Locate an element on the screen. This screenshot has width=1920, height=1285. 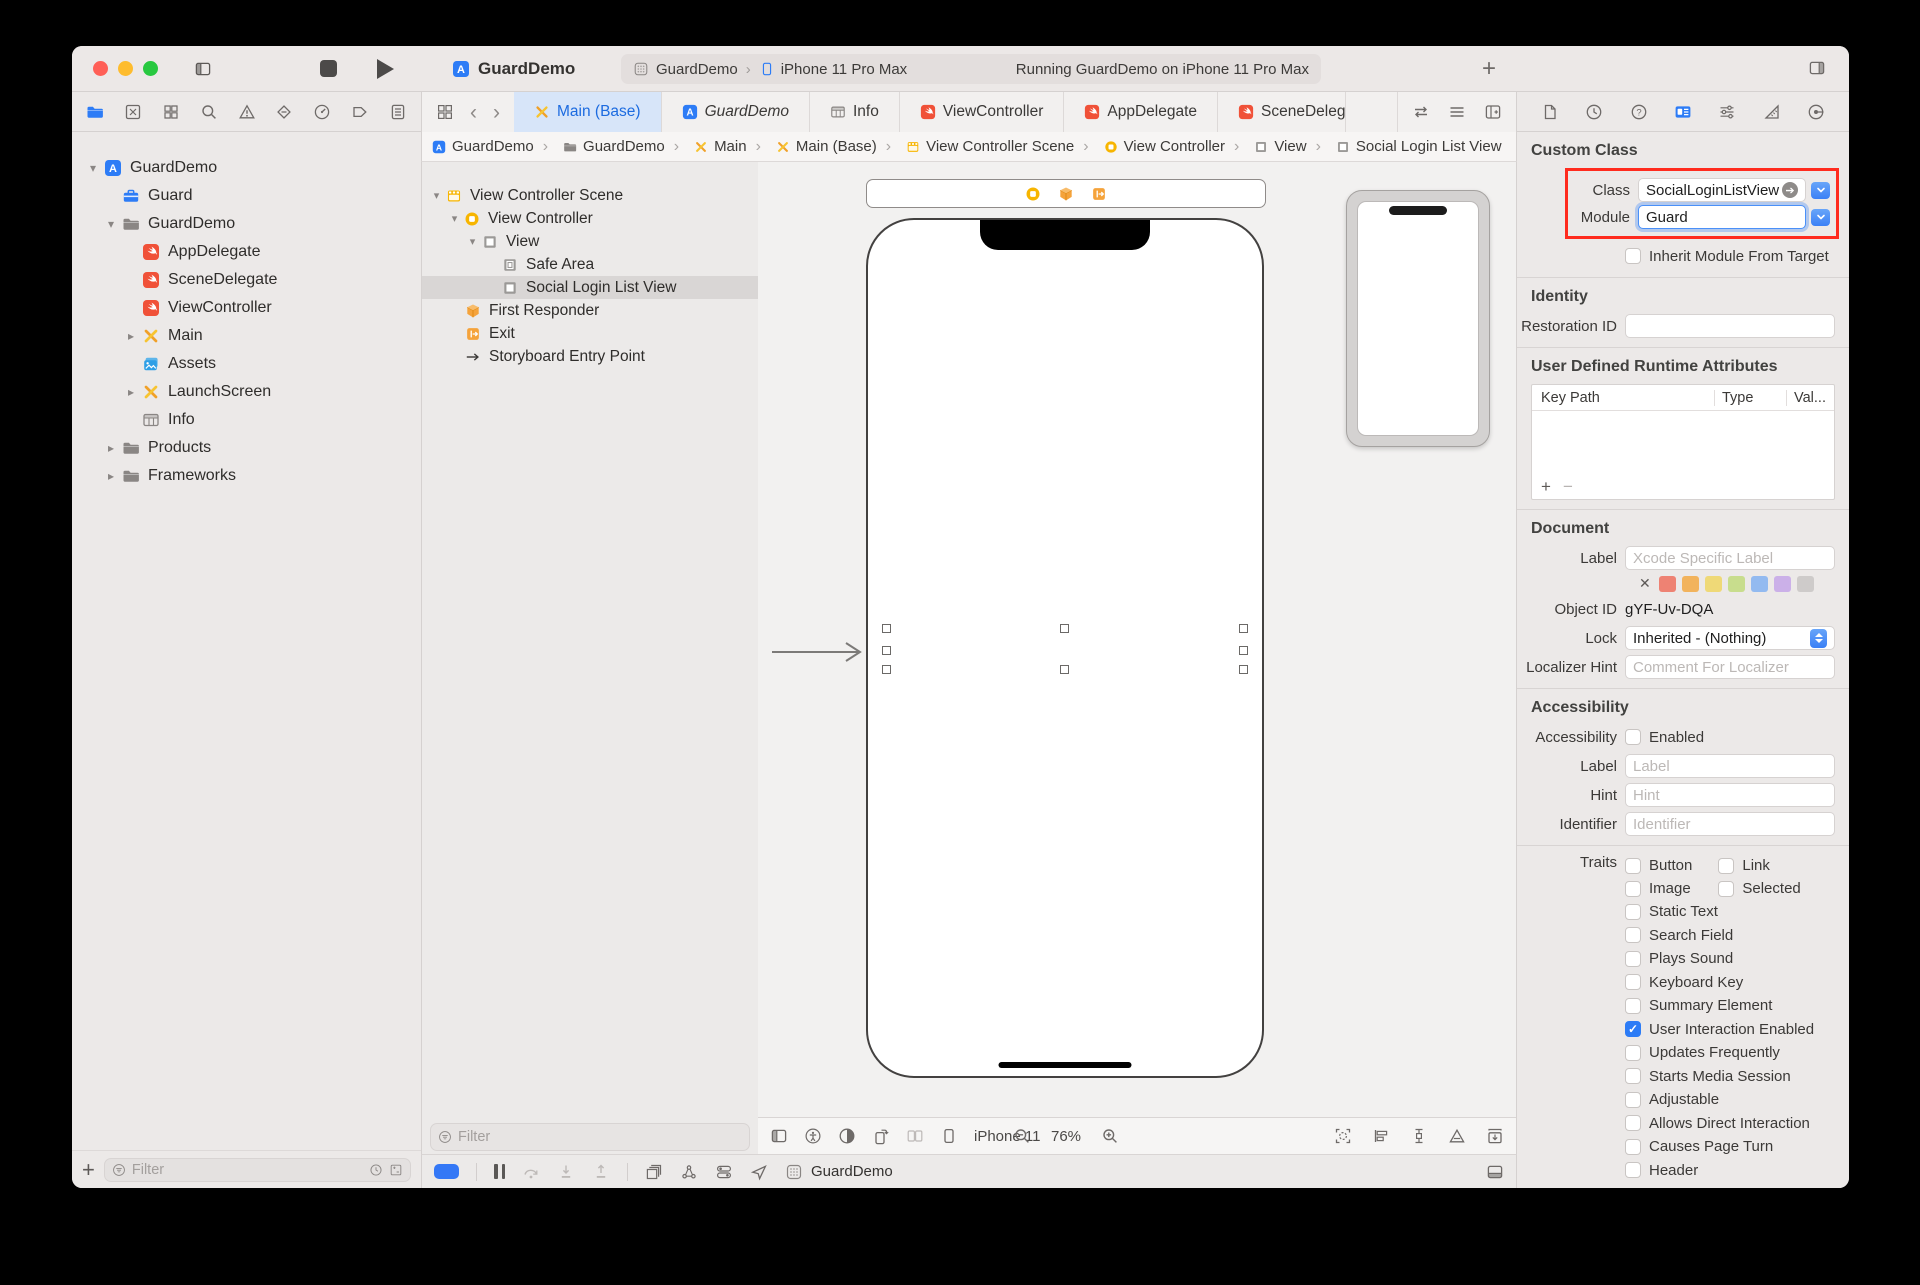
trait-causes-page-turn: ✓Causes Page Turn is located at coordinates (1730, 1147).